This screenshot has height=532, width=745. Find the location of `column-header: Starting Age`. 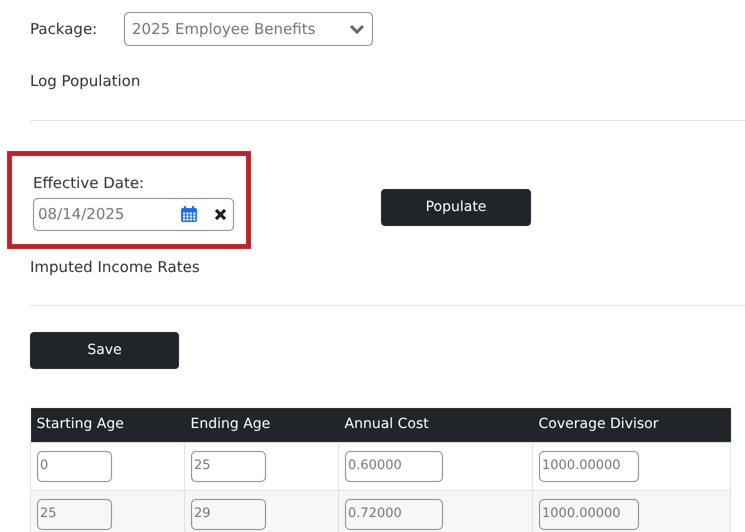

column-header: Starting Age is located at coordinates (107, 425).